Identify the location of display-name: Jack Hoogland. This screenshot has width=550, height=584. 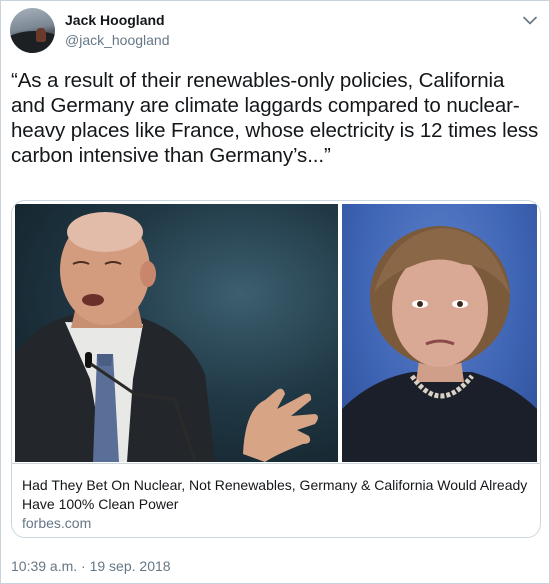
(115, 20).